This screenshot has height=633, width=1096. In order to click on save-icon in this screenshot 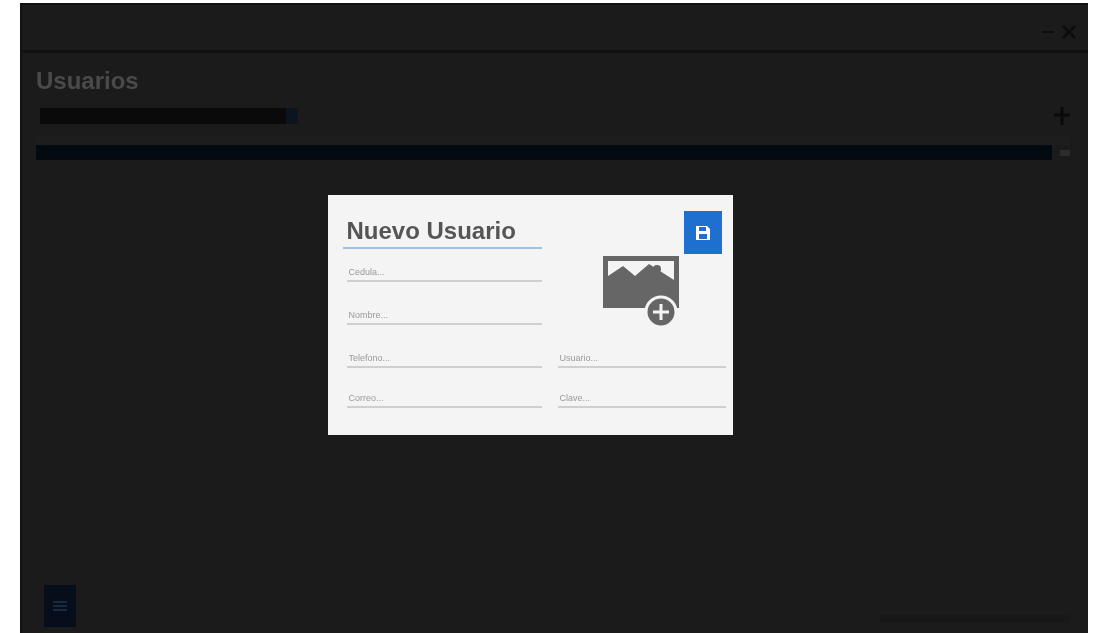, I will do `click(702, 232)`.